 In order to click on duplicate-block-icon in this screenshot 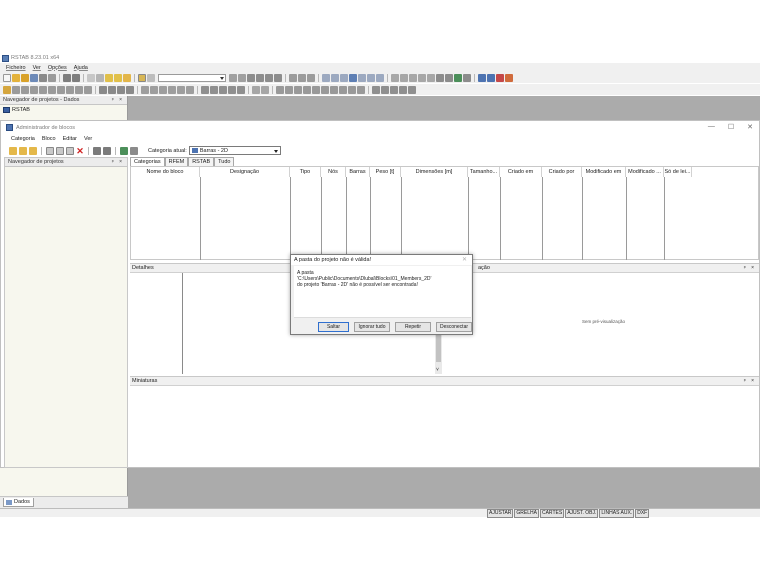, I will do `click(70, 150)`.